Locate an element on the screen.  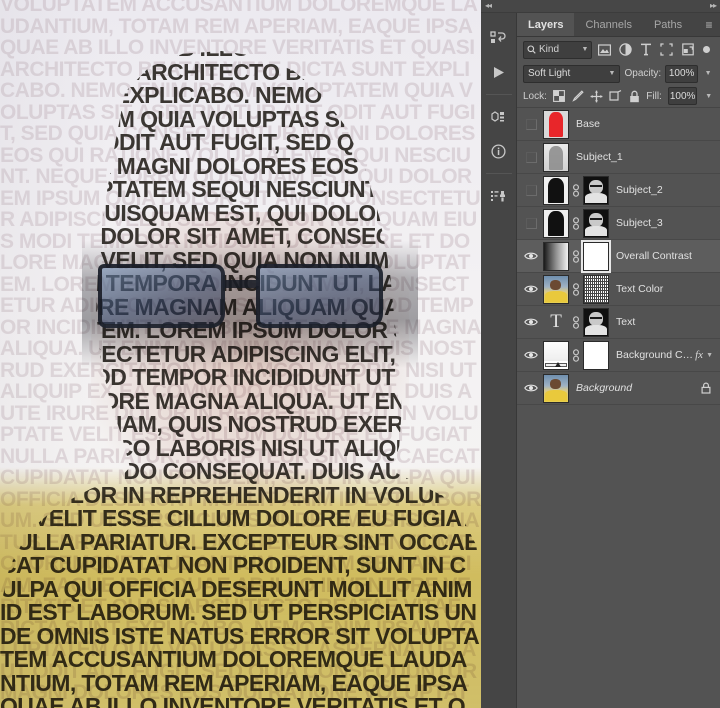
filter-shape-layers is located at coordinates (667, 50).